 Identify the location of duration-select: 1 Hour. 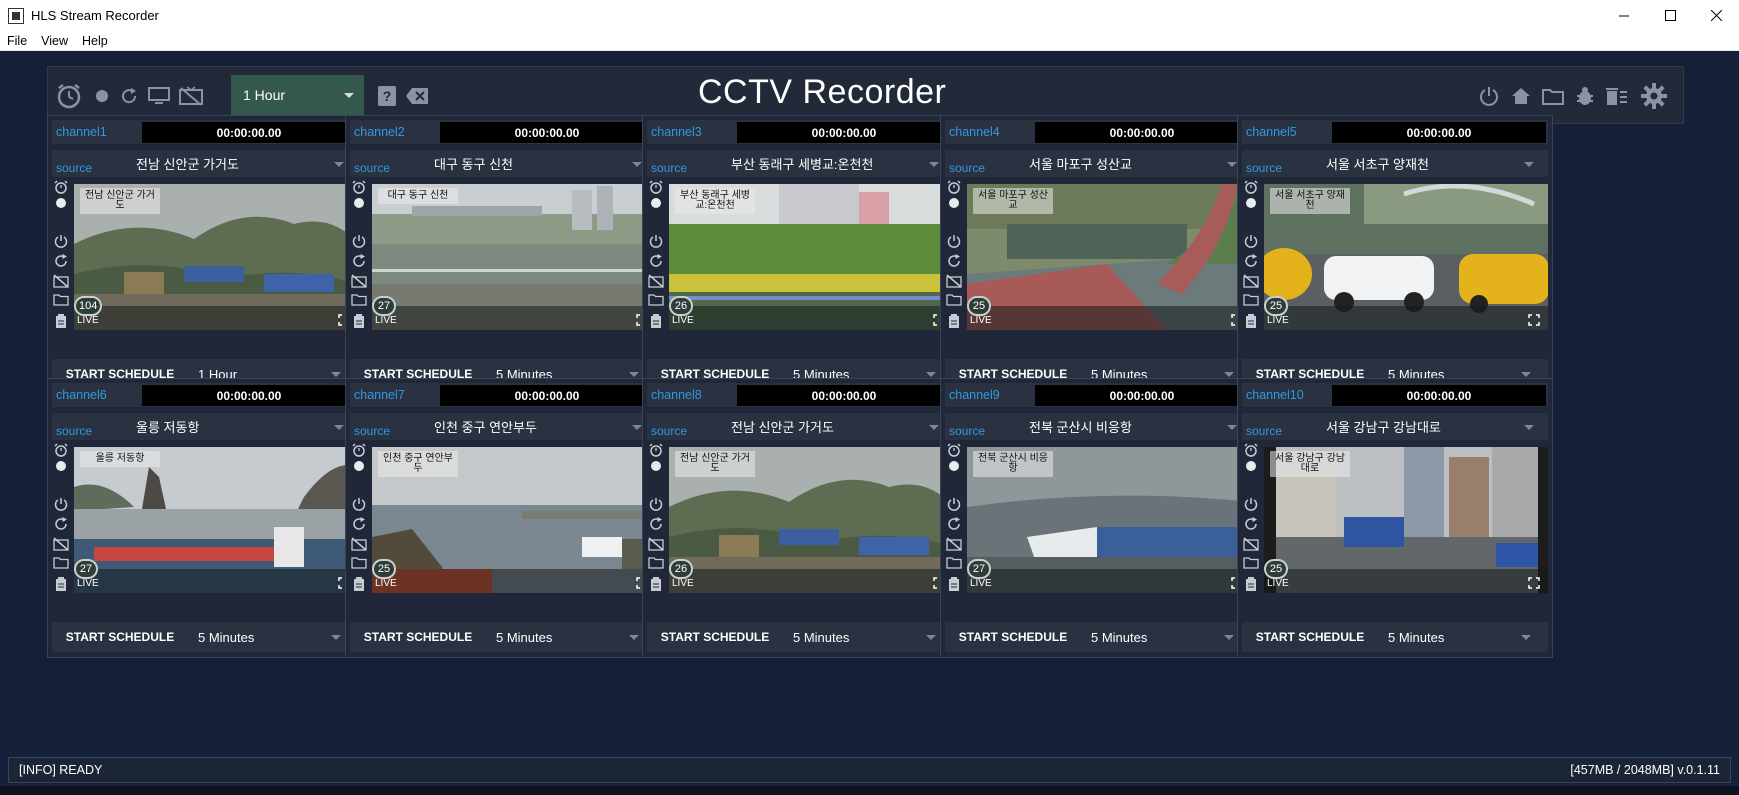
(297, 95).